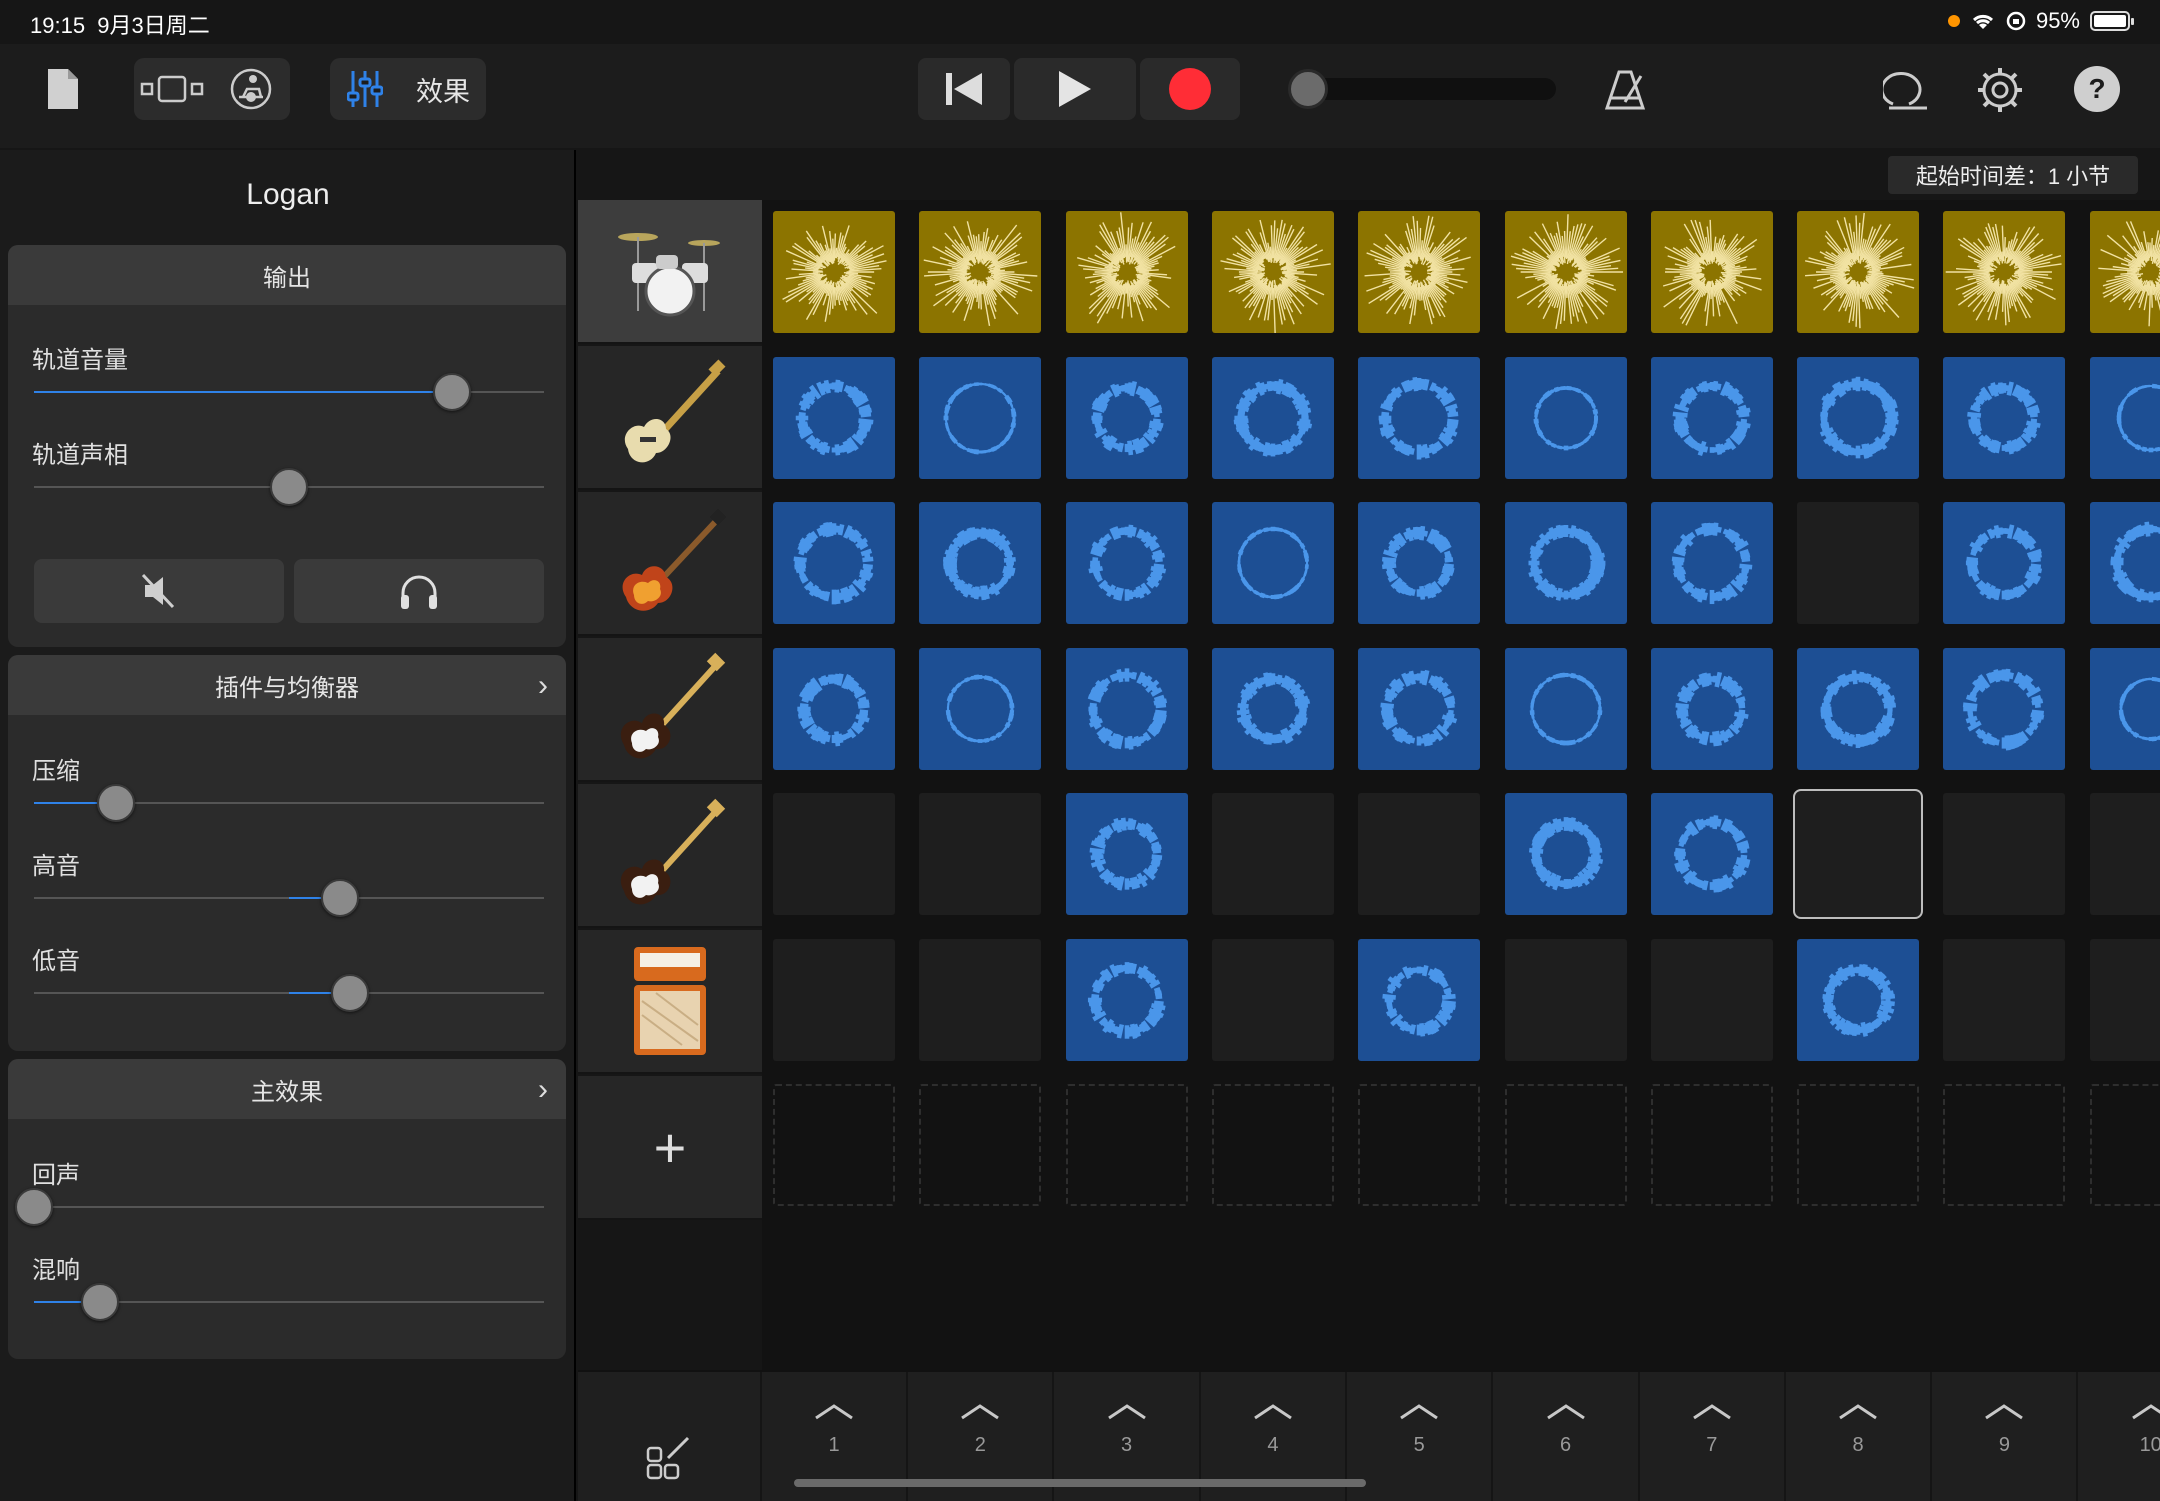  What do you see at coordinates (1190, 89) in the screenshot?
I see `record-button` at bounding box center [1190, 89].